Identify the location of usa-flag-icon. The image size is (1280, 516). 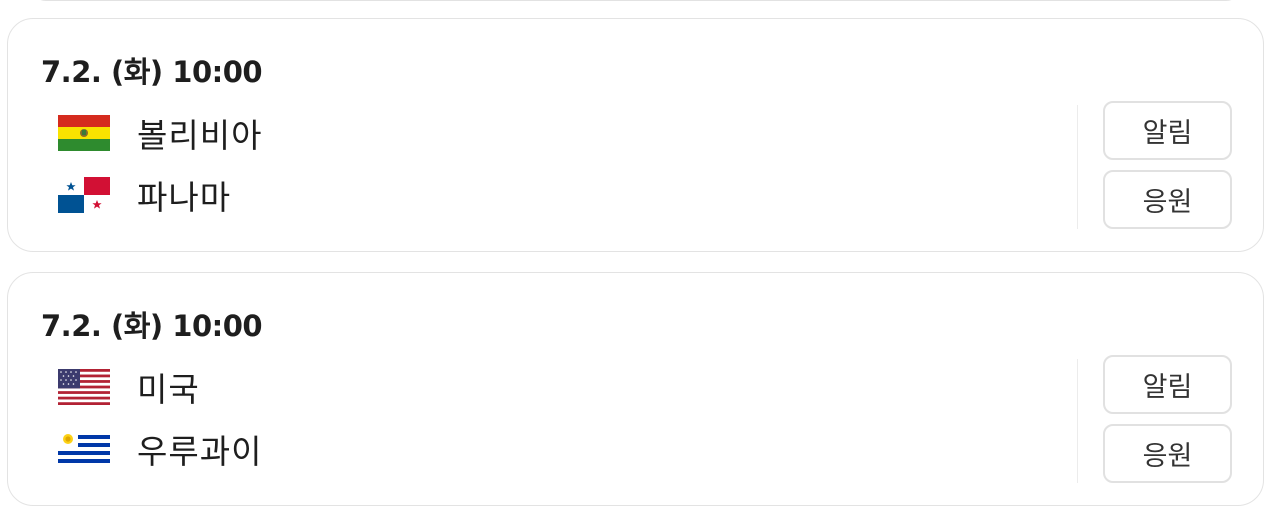
(84, 387).